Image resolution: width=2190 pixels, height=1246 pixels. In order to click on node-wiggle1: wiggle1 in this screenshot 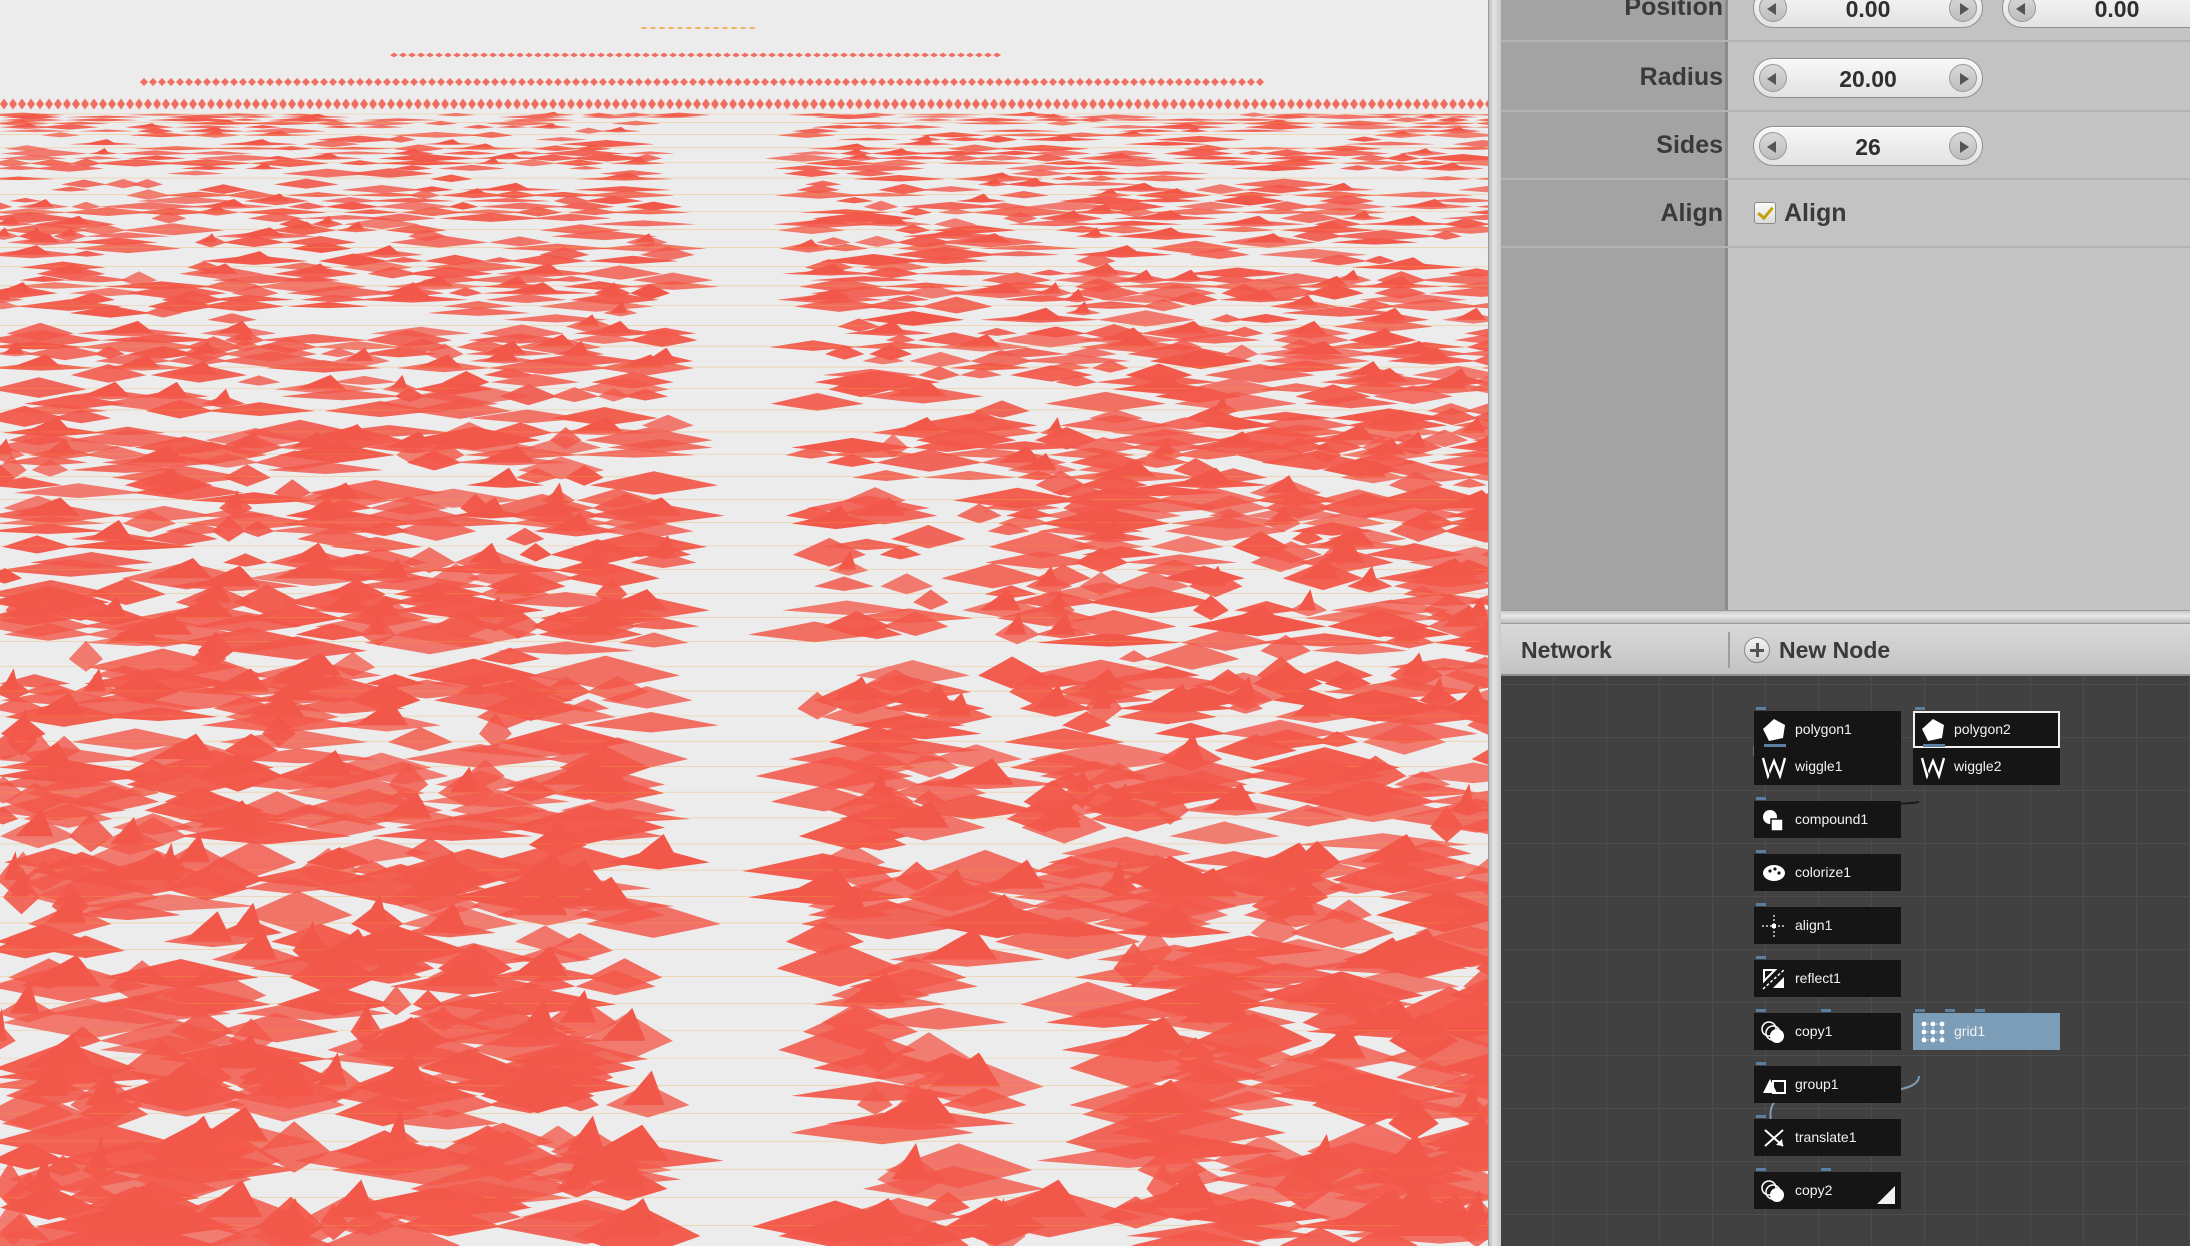, I will do `click(1827, 764)`.